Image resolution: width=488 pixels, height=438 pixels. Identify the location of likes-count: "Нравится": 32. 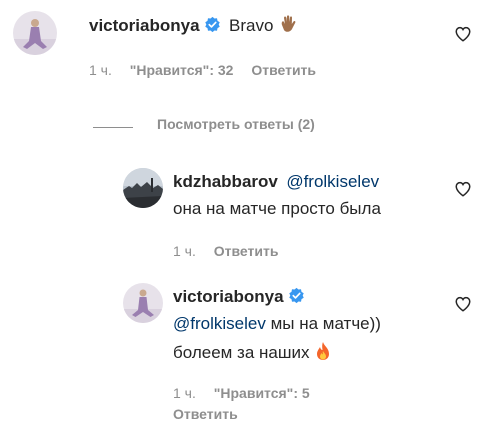
(182, 70).